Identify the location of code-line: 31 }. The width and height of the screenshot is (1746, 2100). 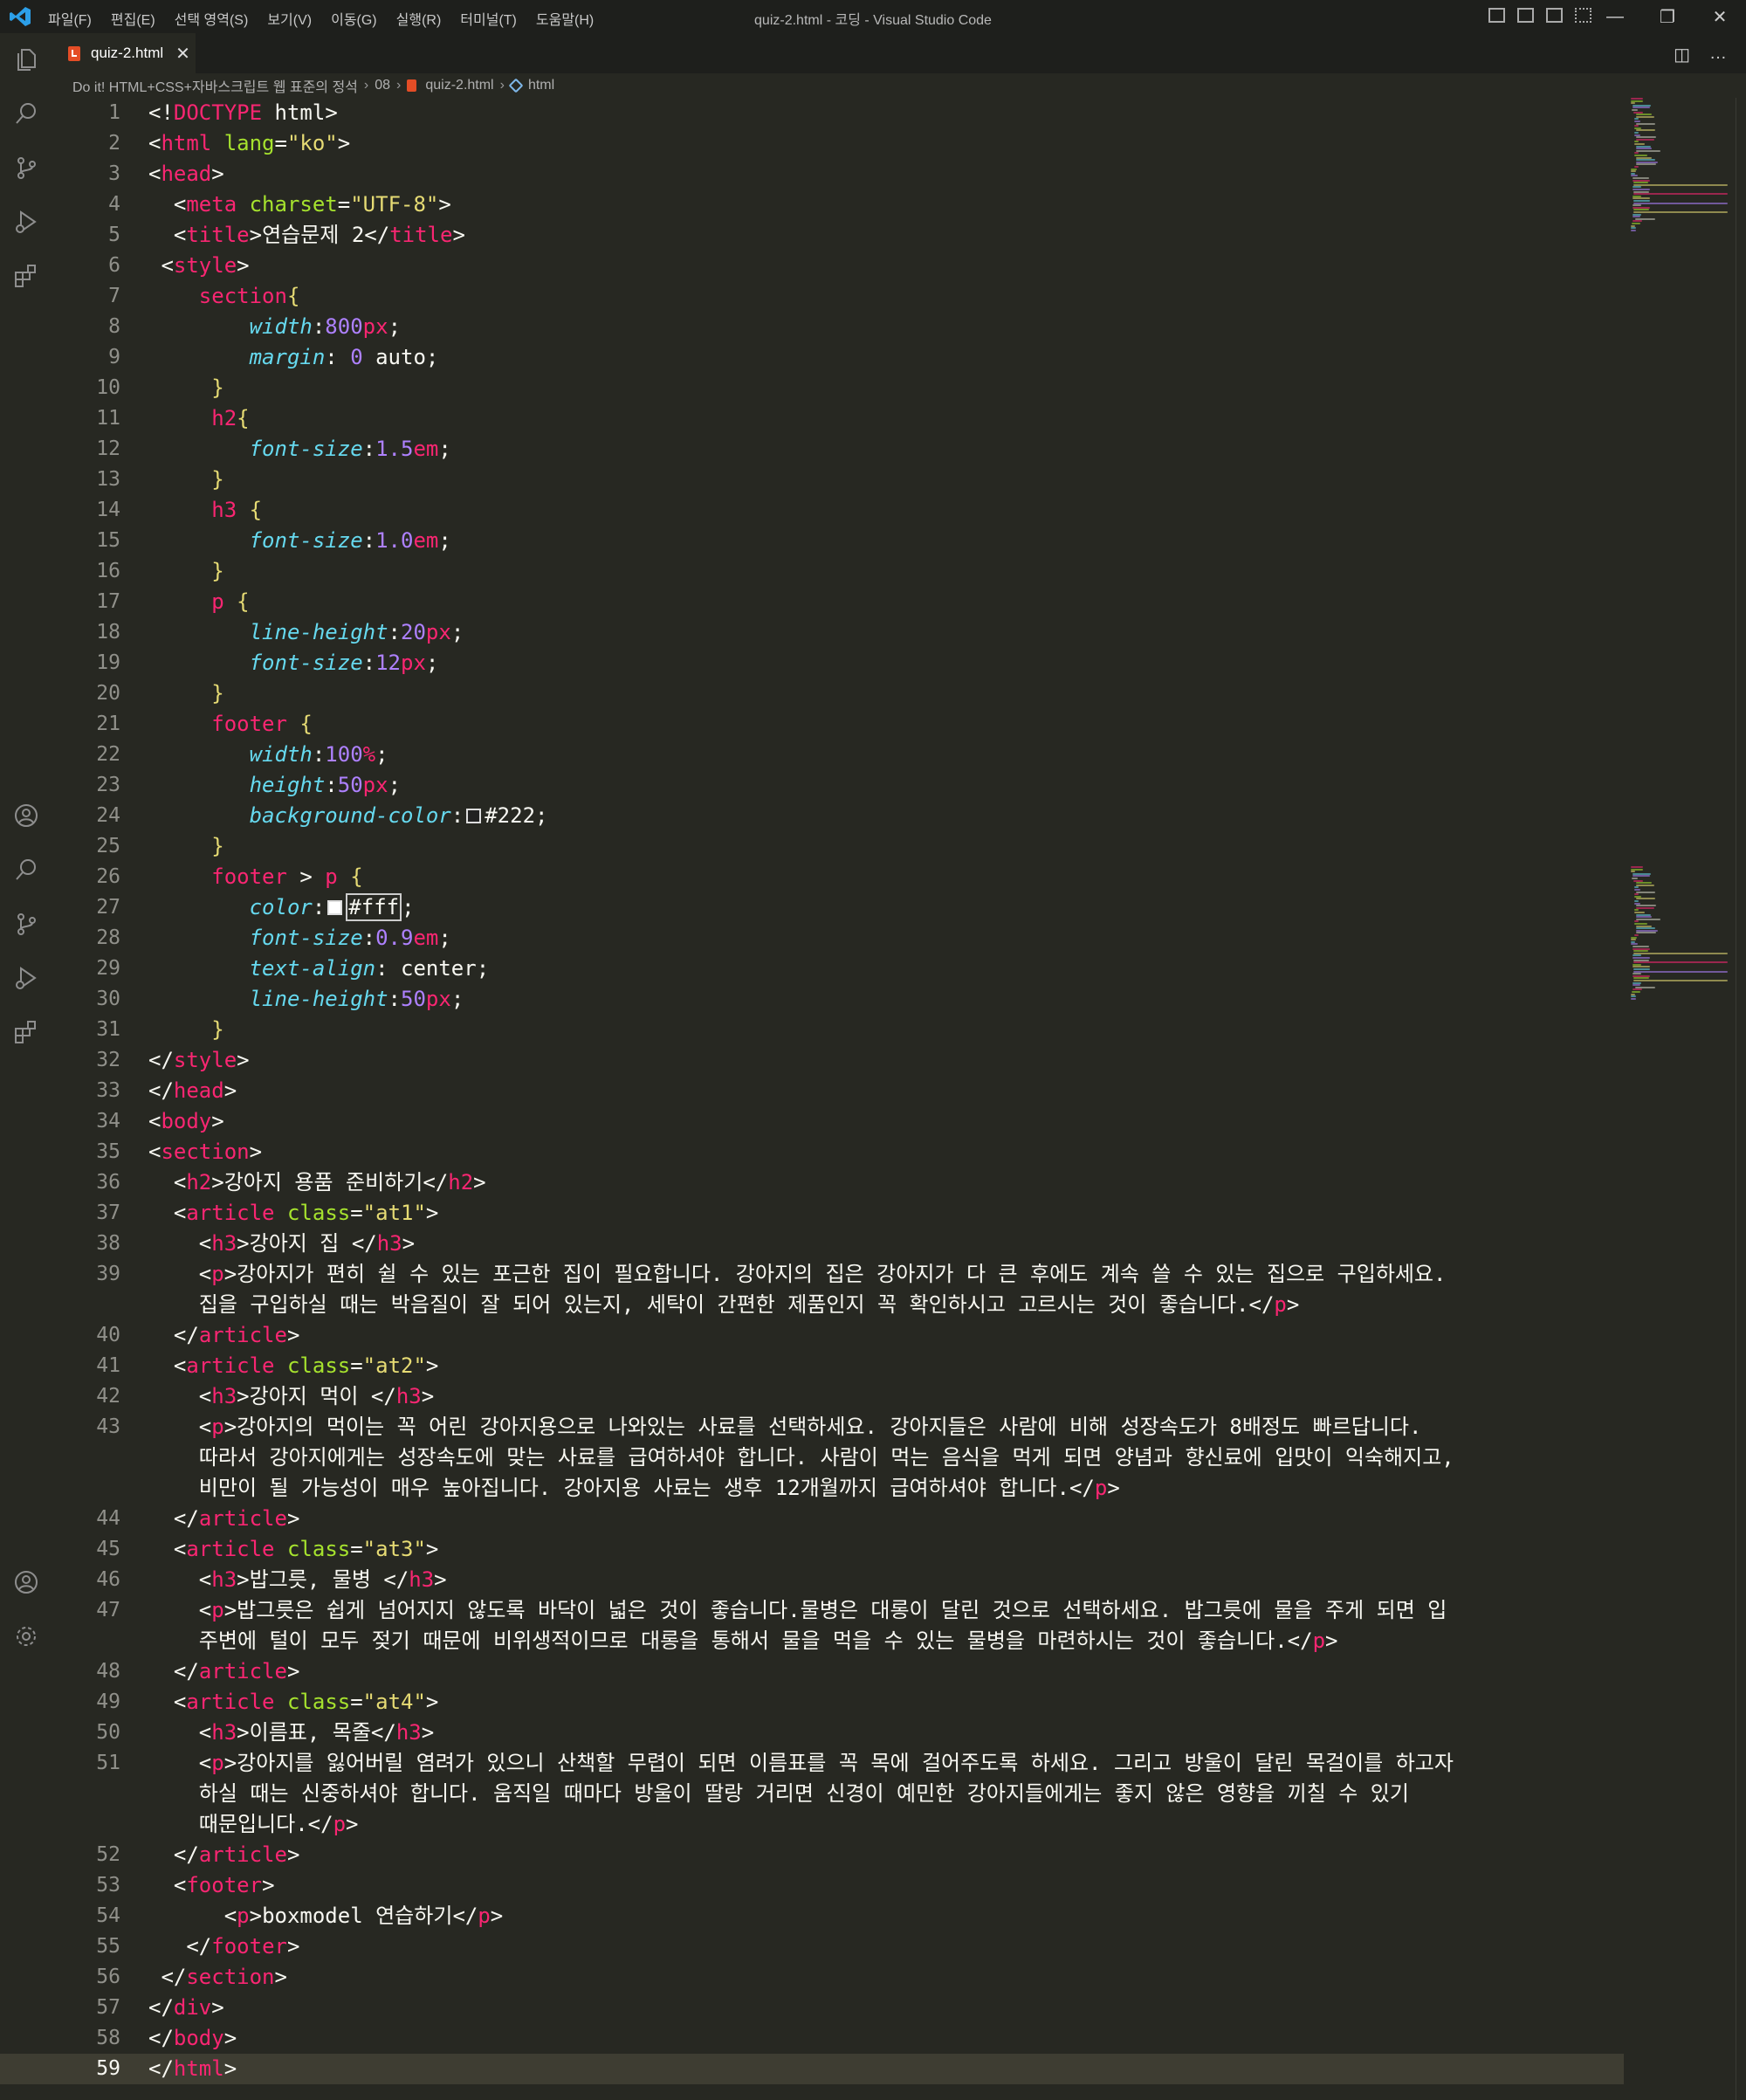
(812, 1030).